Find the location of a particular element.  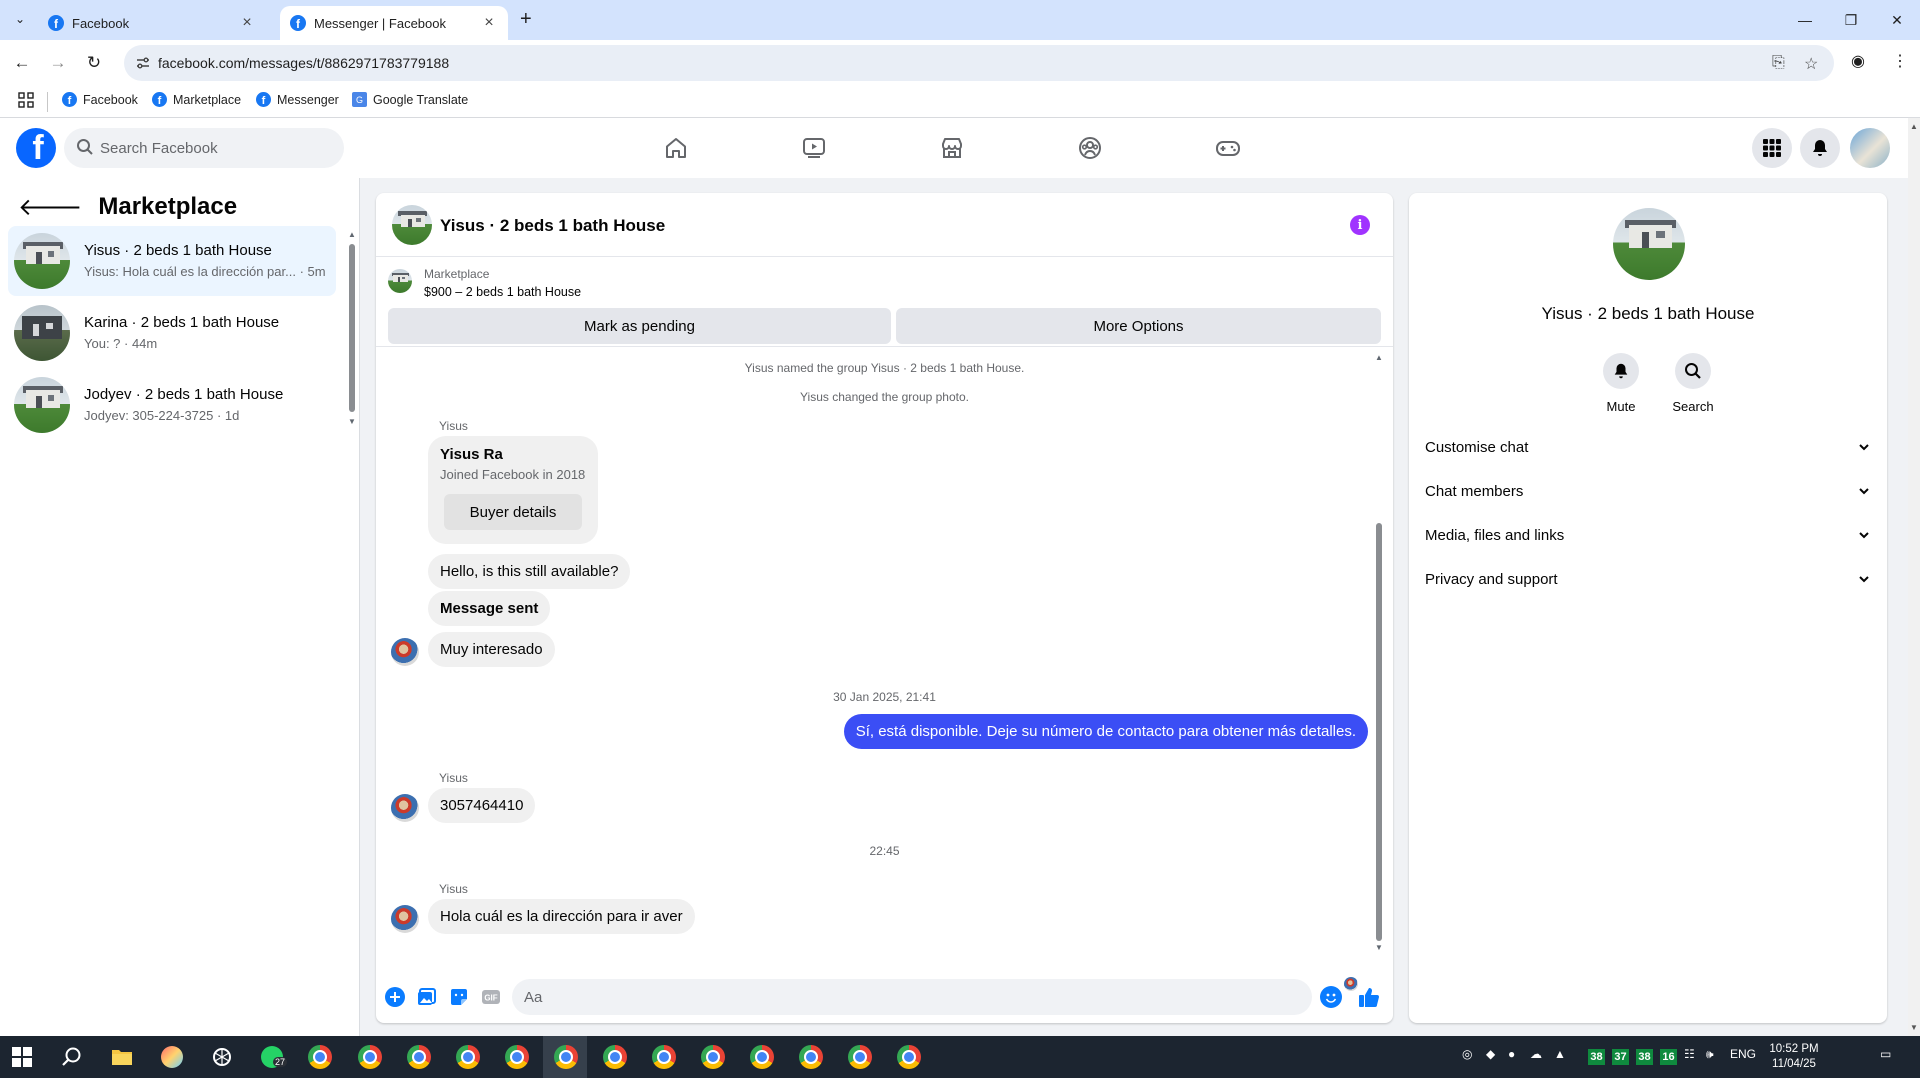

nav-home is located at coordinates (676, 148).